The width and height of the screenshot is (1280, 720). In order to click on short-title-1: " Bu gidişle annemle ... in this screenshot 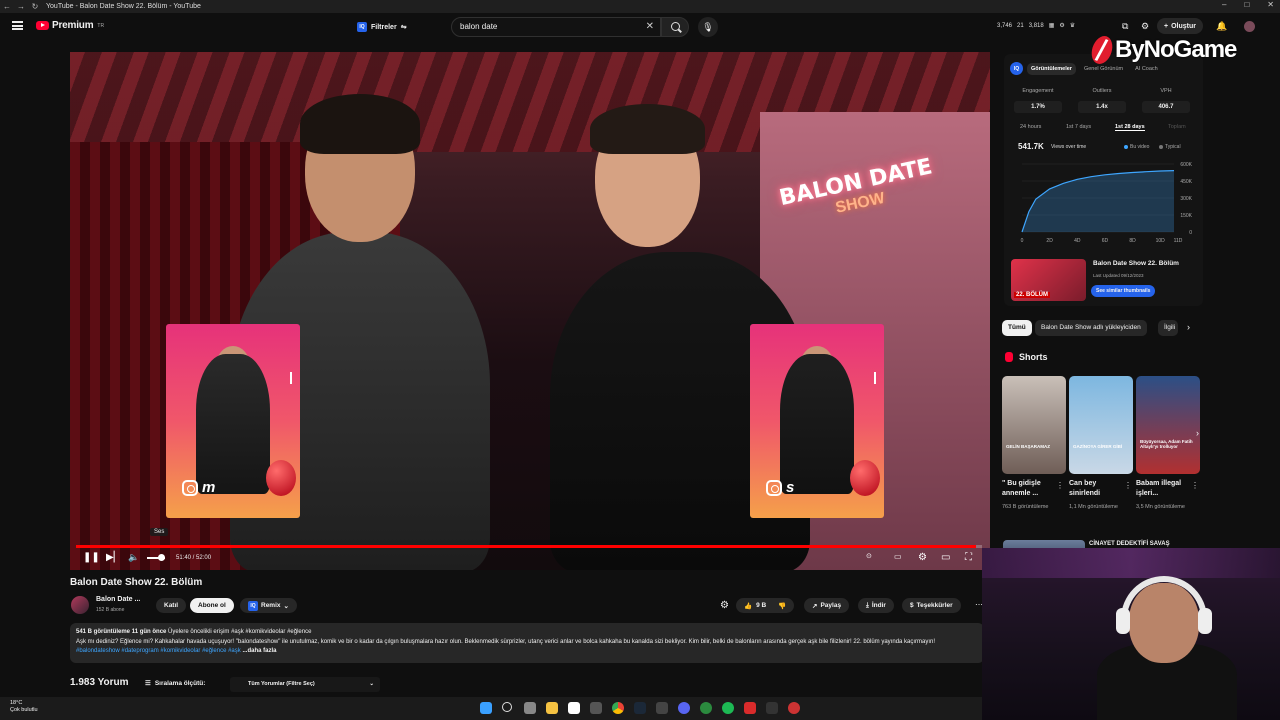, I will do `click(1027, 489)`.